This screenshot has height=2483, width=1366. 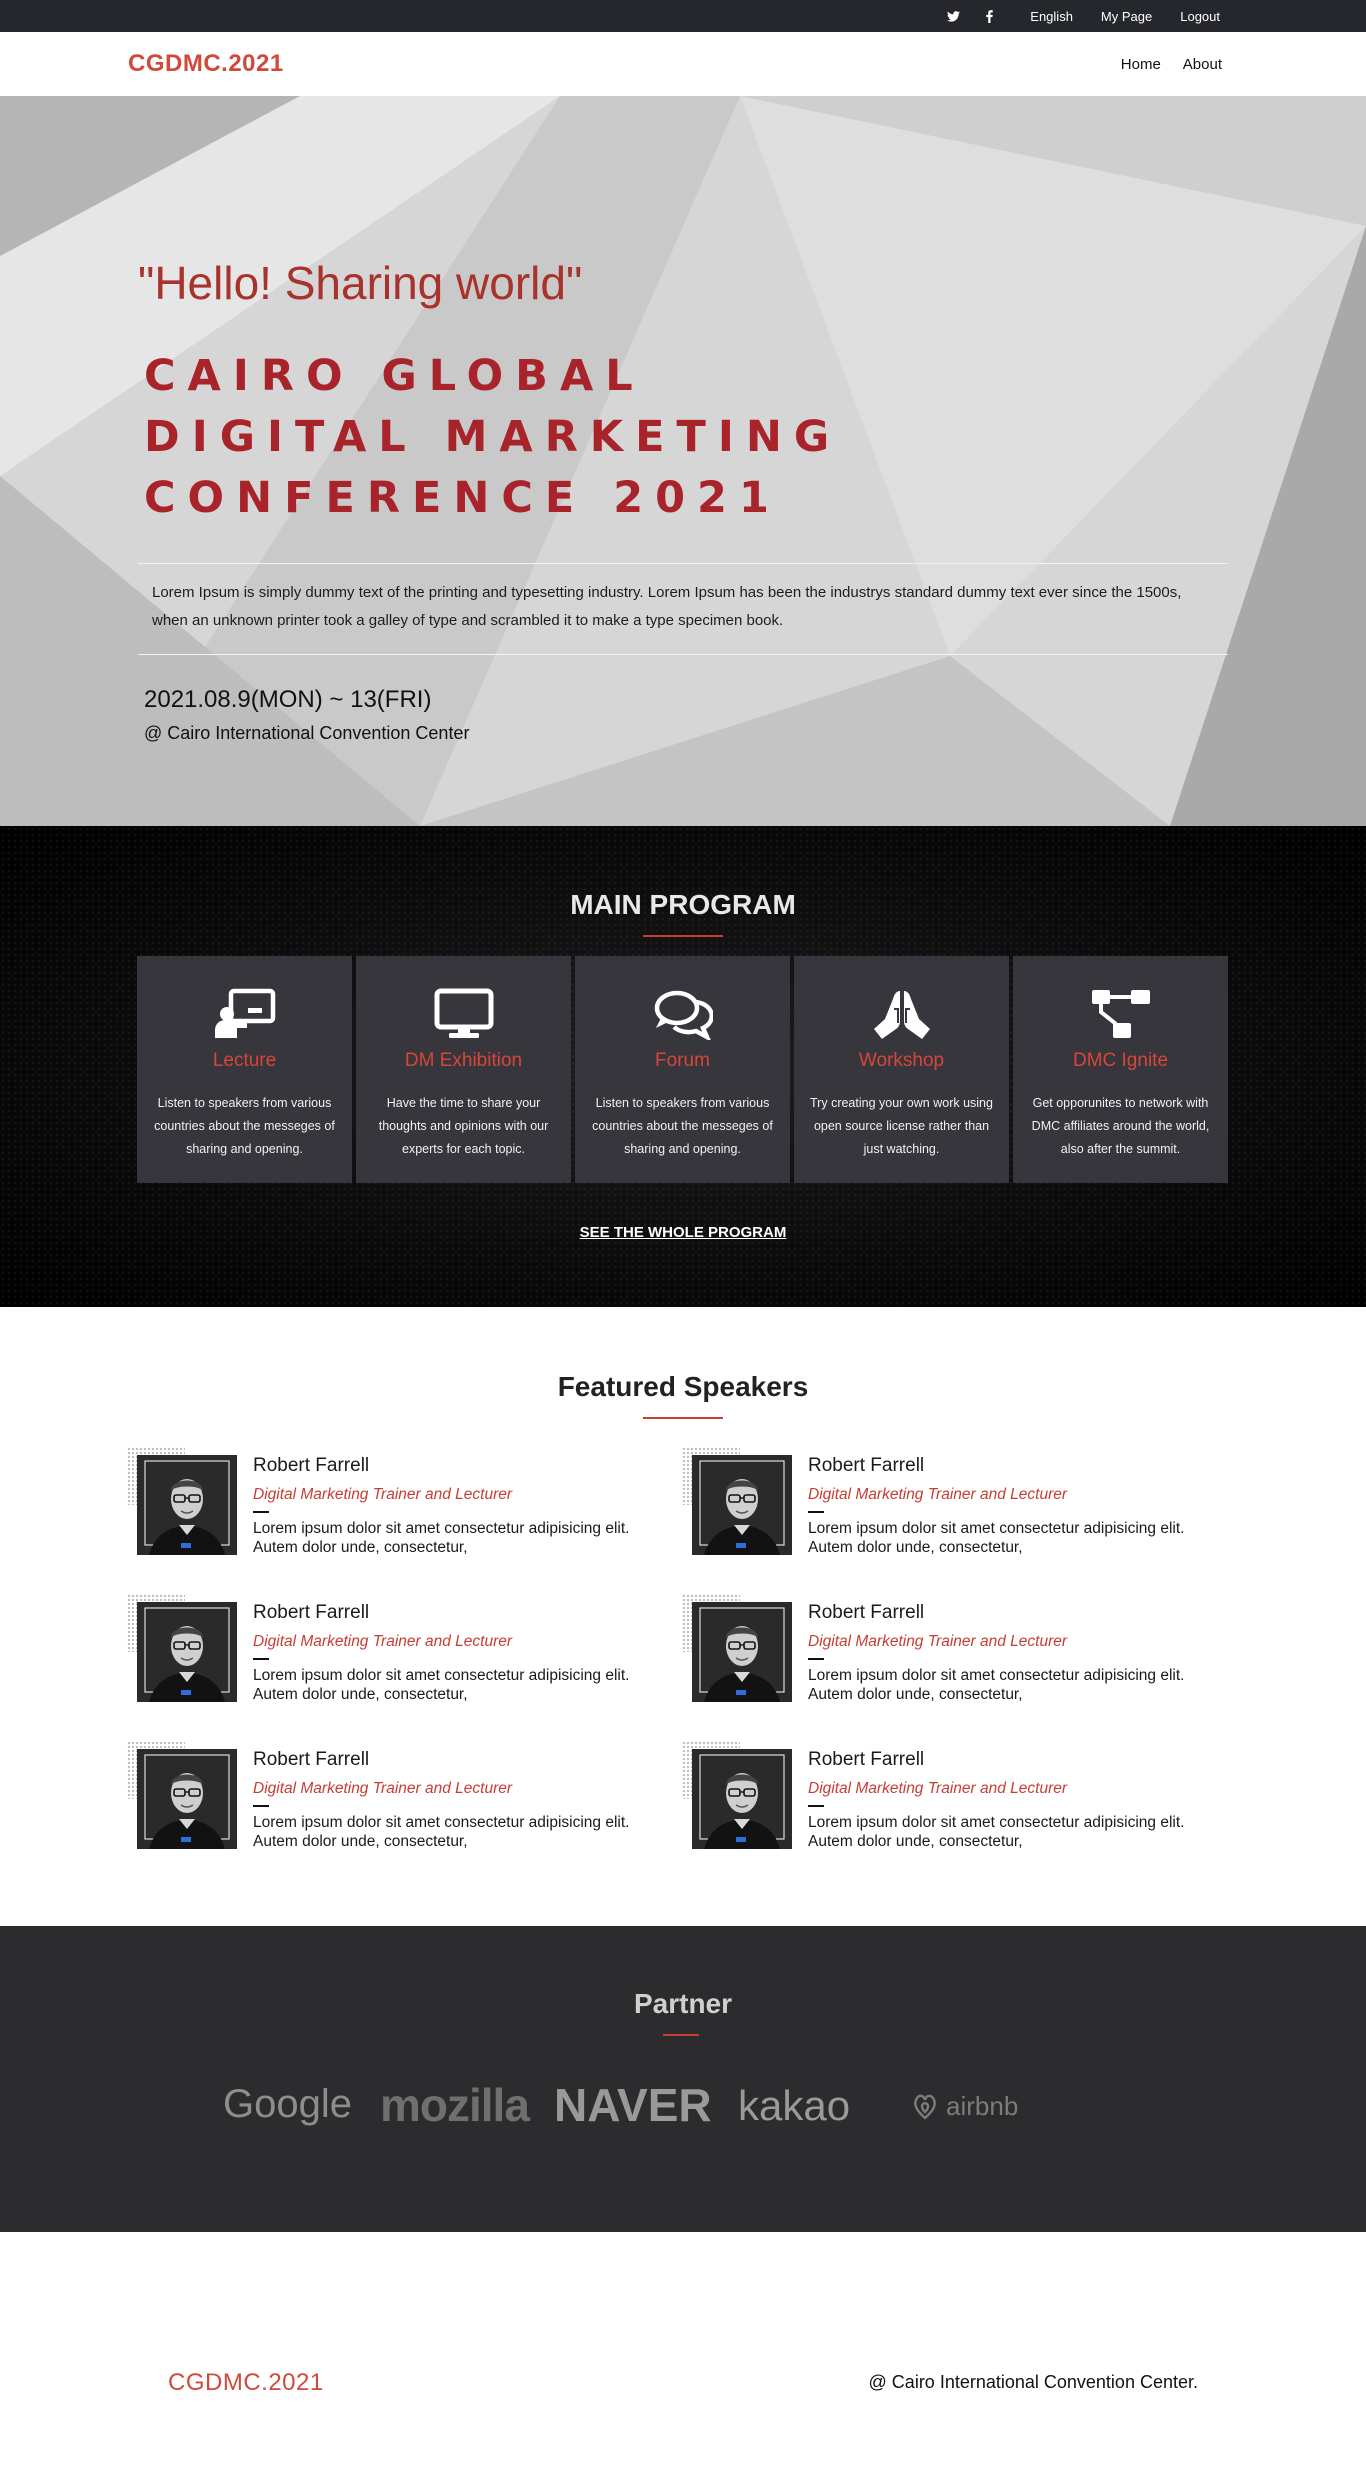 What do you see at coordinates (206, 64) in the screenshot?
I see `brand-logo: CGDMC.2021` at bounding box center [206, 64].